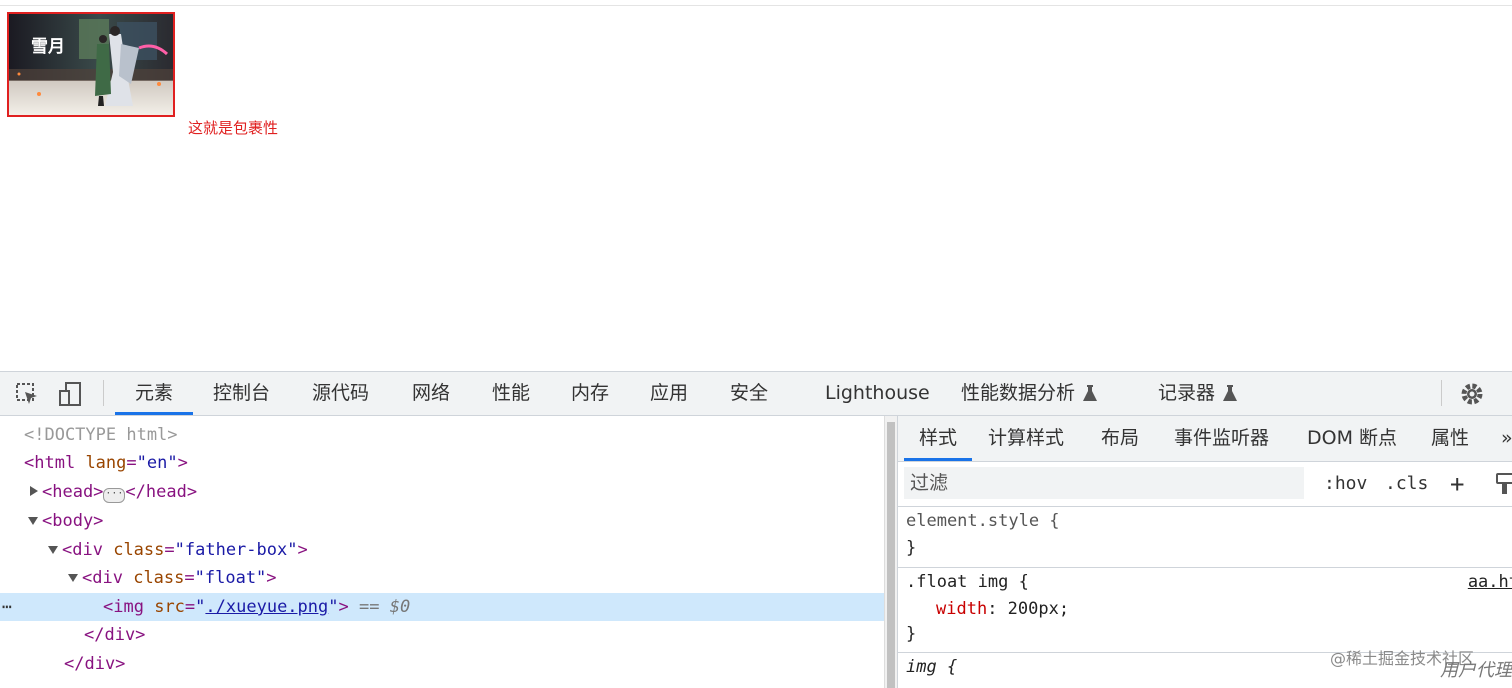 The height and width of the screenshot is (688, 1512). Describe the element at coordinates (669, 393) in the screenshot. I see `tab-application: 应用` at that location.